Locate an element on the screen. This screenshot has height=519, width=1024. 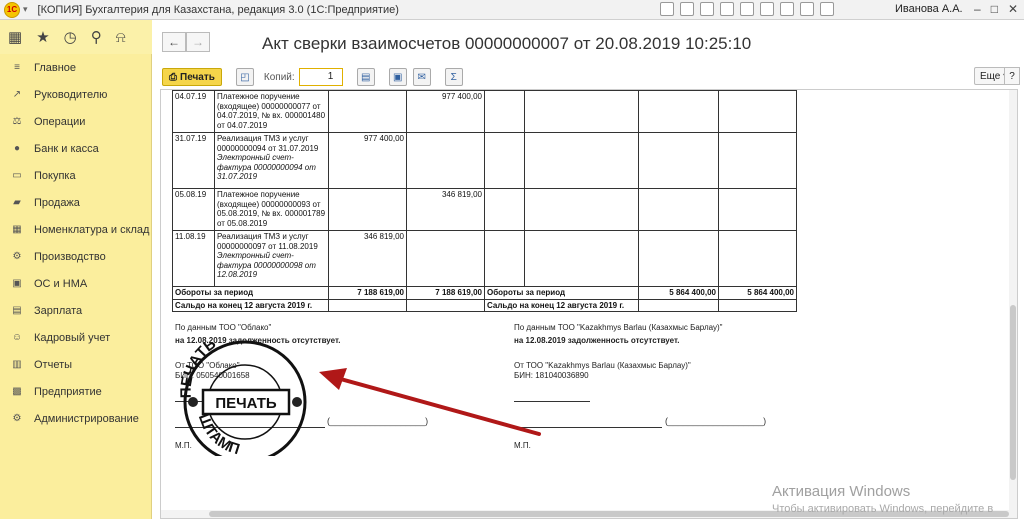
sidebar-item: ⚙ Администрирование is located at coordinates (75, 418).